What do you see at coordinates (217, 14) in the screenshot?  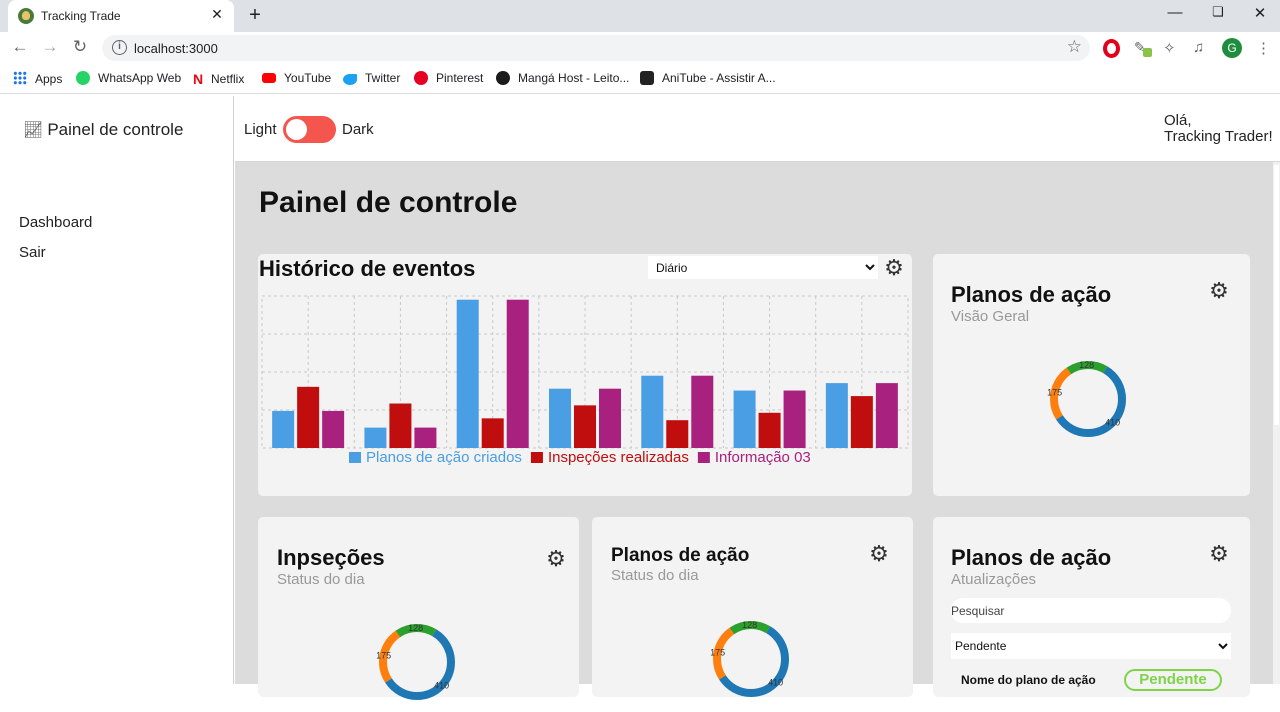 I see `close-tab-icon: ✕` at bounding box center [217, 14].